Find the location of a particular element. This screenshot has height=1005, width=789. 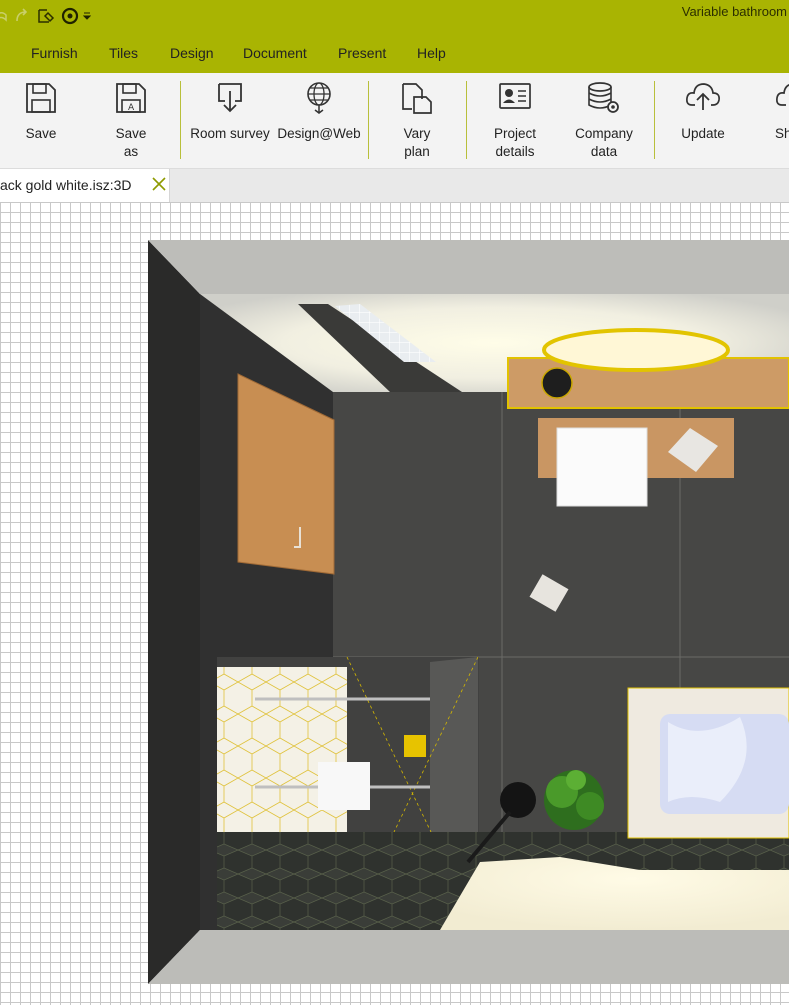

room-survey-icon is located at coordinates (230, 102).